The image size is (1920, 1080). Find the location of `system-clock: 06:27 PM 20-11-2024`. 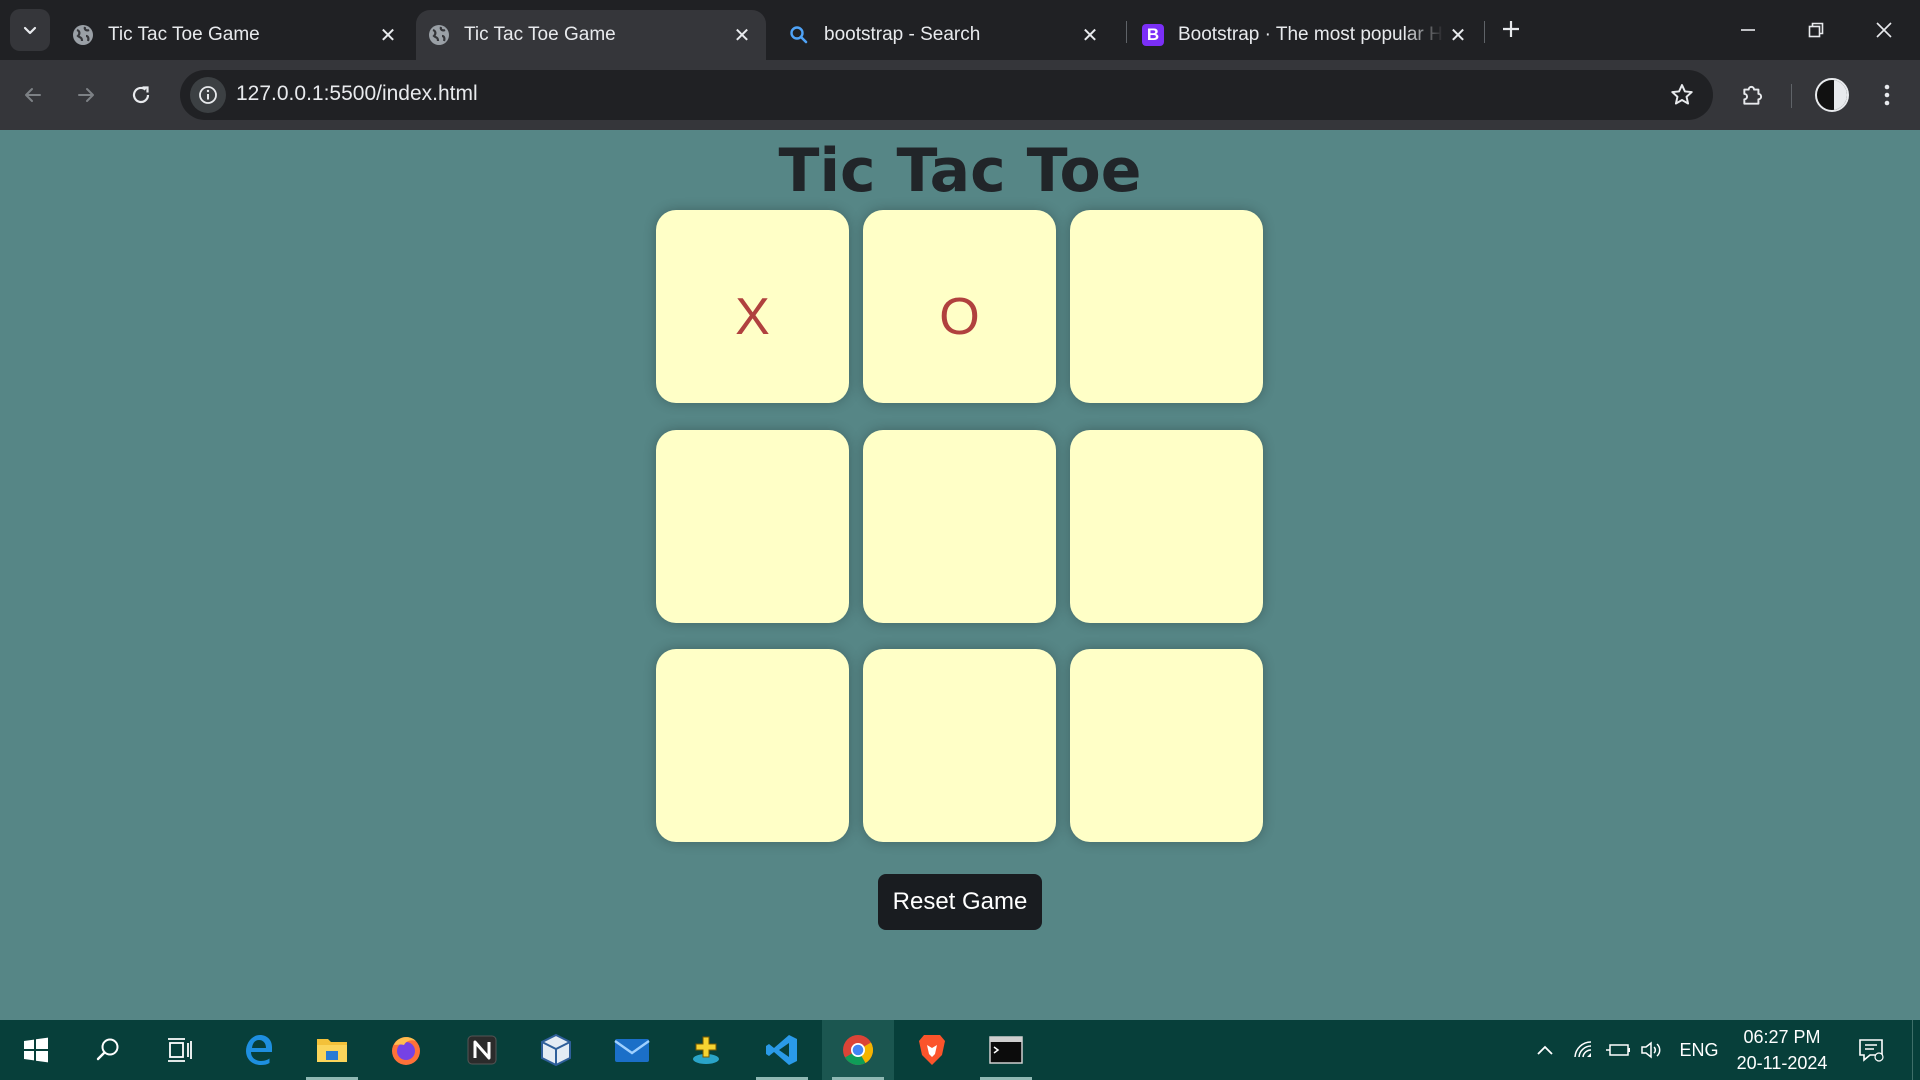

system-clock: 06:27 PM 20-11-2024 is located at coordinates (1782, 1050).